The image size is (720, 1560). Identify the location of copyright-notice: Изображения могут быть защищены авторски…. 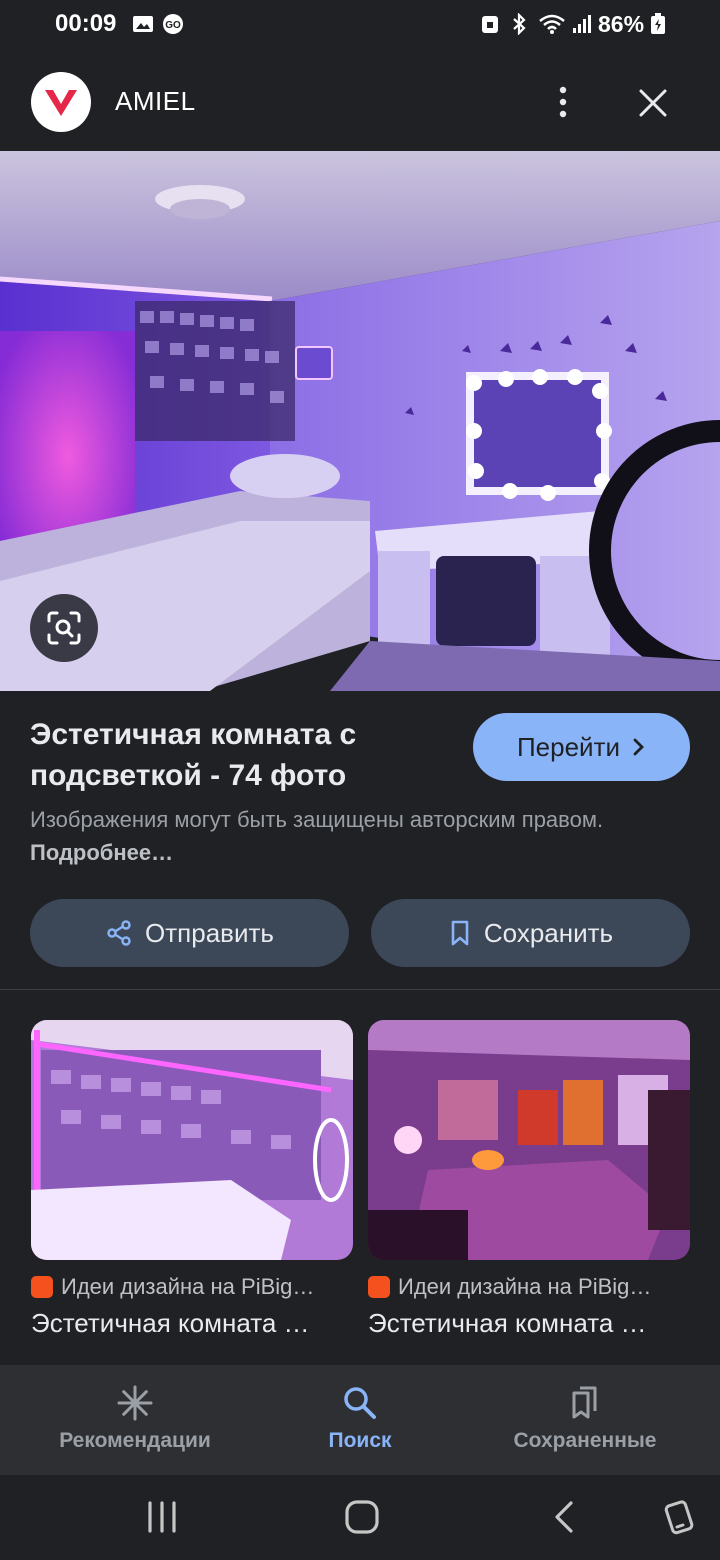
(350, 836).